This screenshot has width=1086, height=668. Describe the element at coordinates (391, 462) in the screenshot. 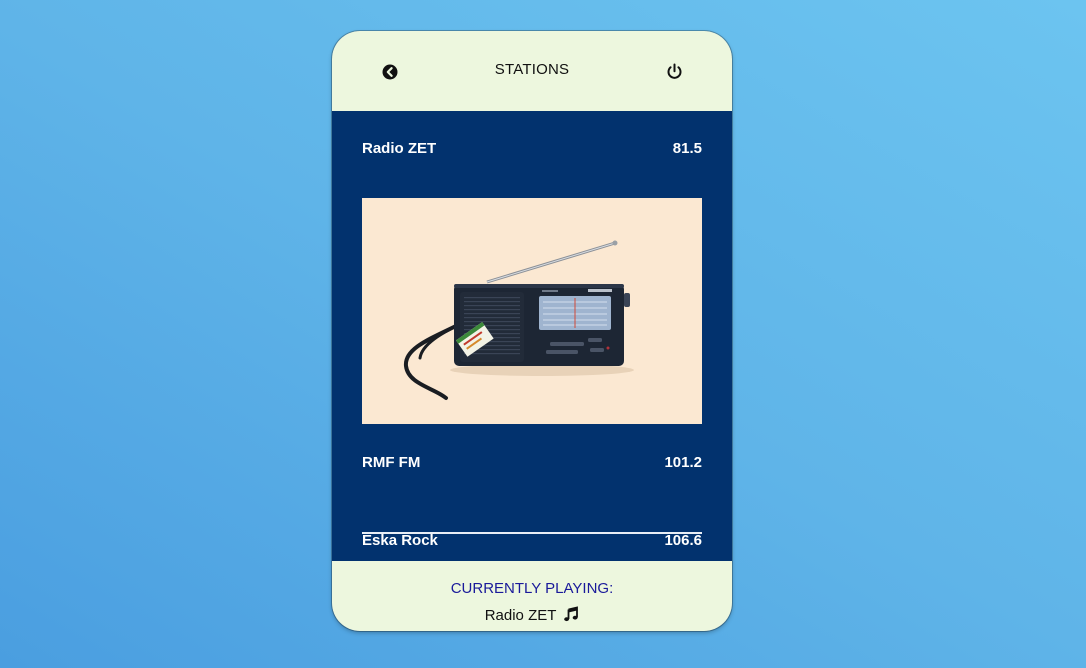

I see `station-name: RMF FM` at that location.